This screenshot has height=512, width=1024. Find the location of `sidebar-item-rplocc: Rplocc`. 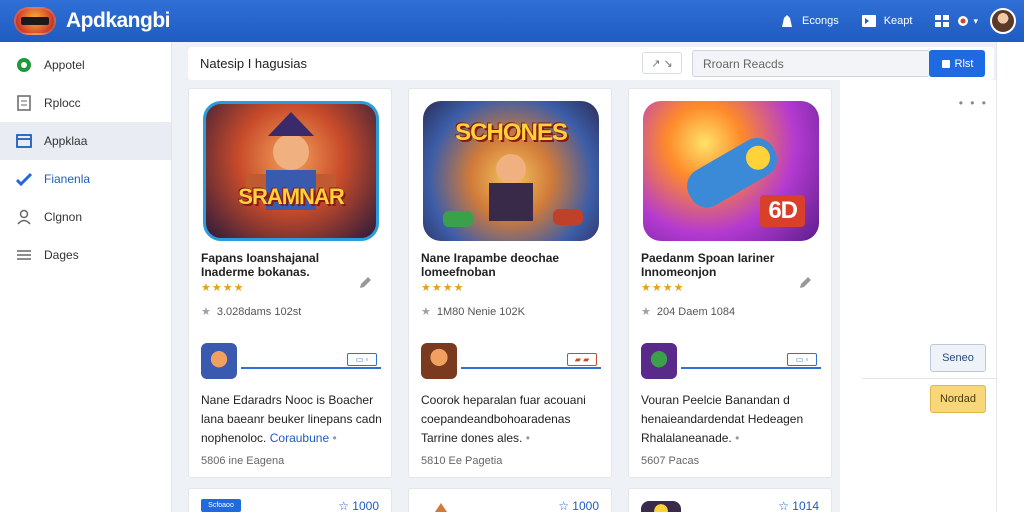

sidebar-item-rplocc: Rplocc is located at coordinates (85, 103).